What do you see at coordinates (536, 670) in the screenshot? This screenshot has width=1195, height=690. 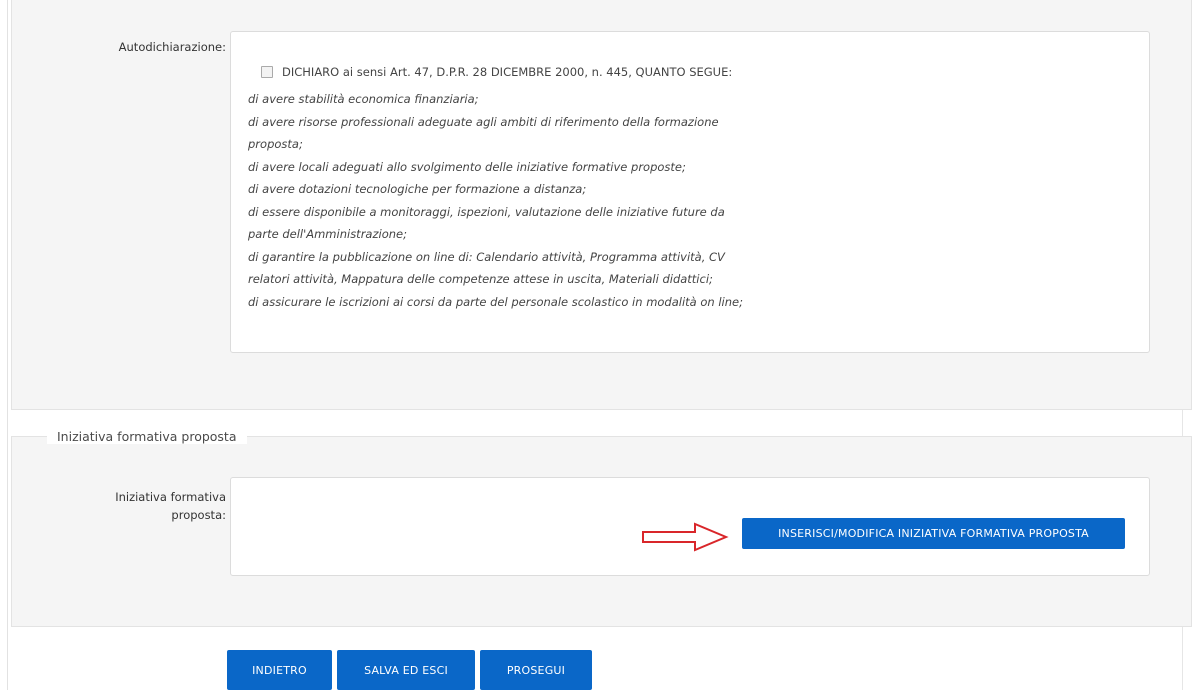 I see `continue-button: PROSEGUI` at bounding box center [536, 670].